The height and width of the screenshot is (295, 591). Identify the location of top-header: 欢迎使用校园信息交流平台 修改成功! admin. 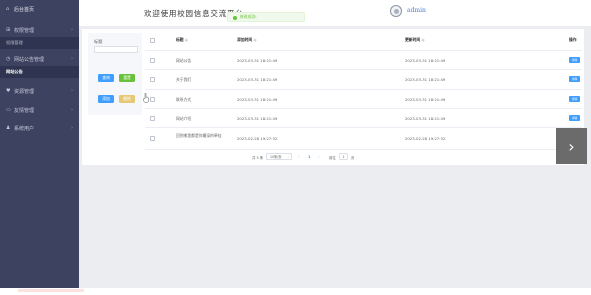
(335, 13).